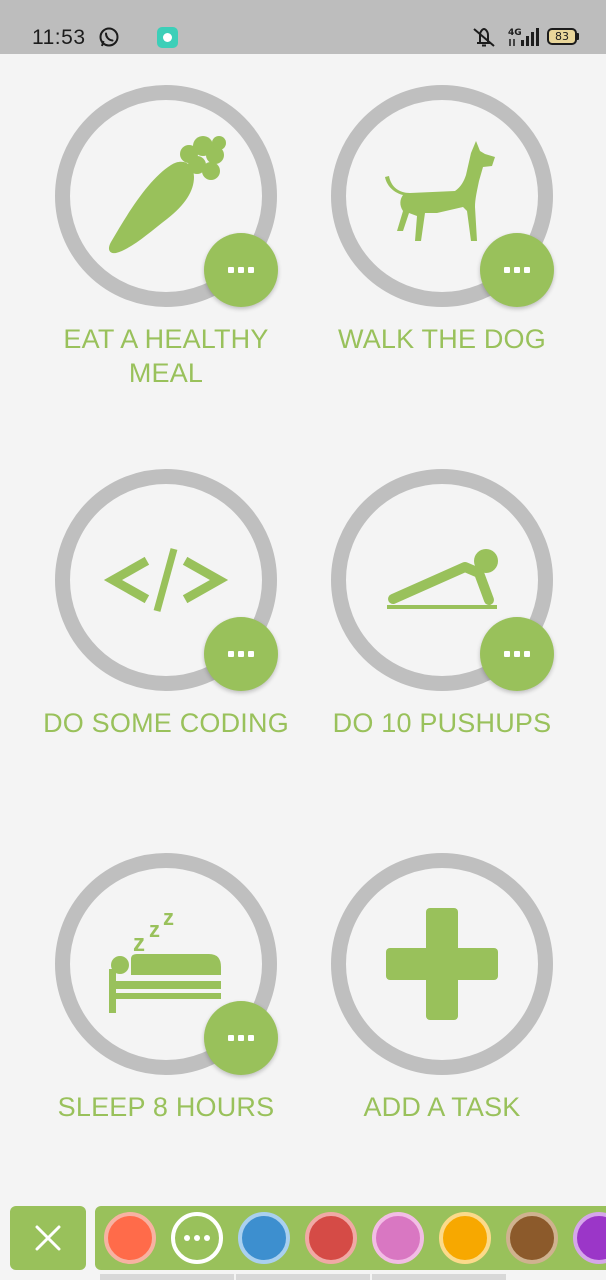 The width and height of the screenshot is (606, 1280). What do you see at coordinates (167, 37) in the screenshot?
I see `app-notification-icon` at bounding box center [167, 37].